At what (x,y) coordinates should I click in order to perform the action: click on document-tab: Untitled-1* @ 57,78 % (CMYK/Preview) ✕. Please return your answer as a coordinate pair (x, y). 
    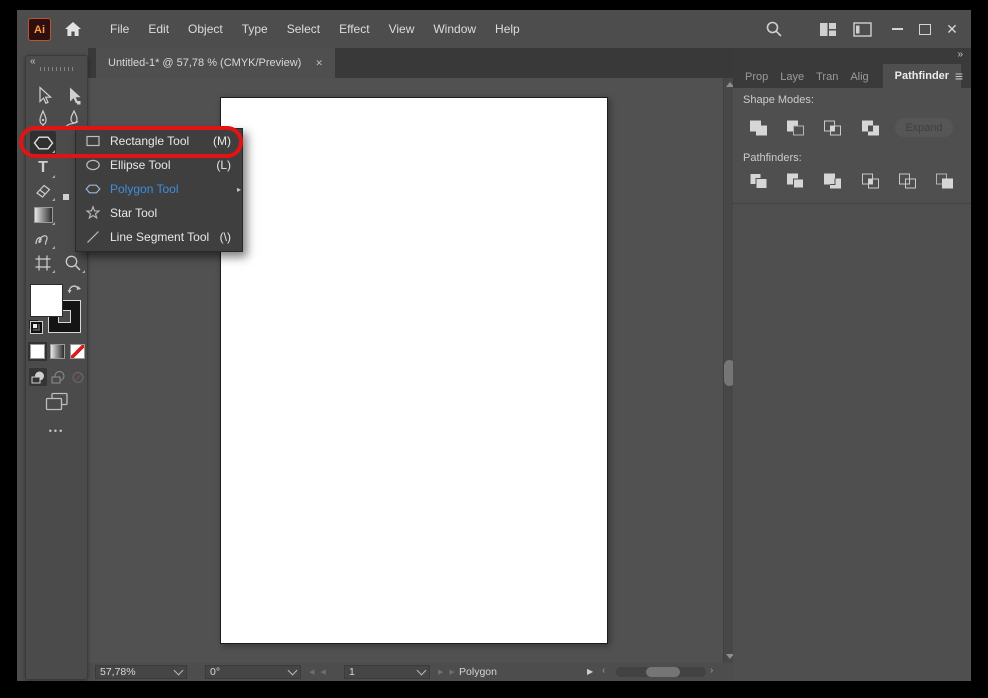
    Looking at the image, I should click on (215, 63).